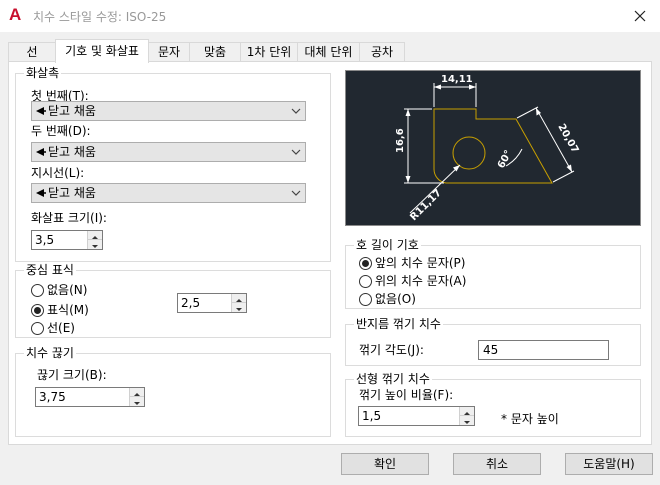 The image size is (660, 485). Describe the element at coordinates (102, 51) in the screenshot. I see `tab-symbols-arrows: 기호 및 화살표` at that location.